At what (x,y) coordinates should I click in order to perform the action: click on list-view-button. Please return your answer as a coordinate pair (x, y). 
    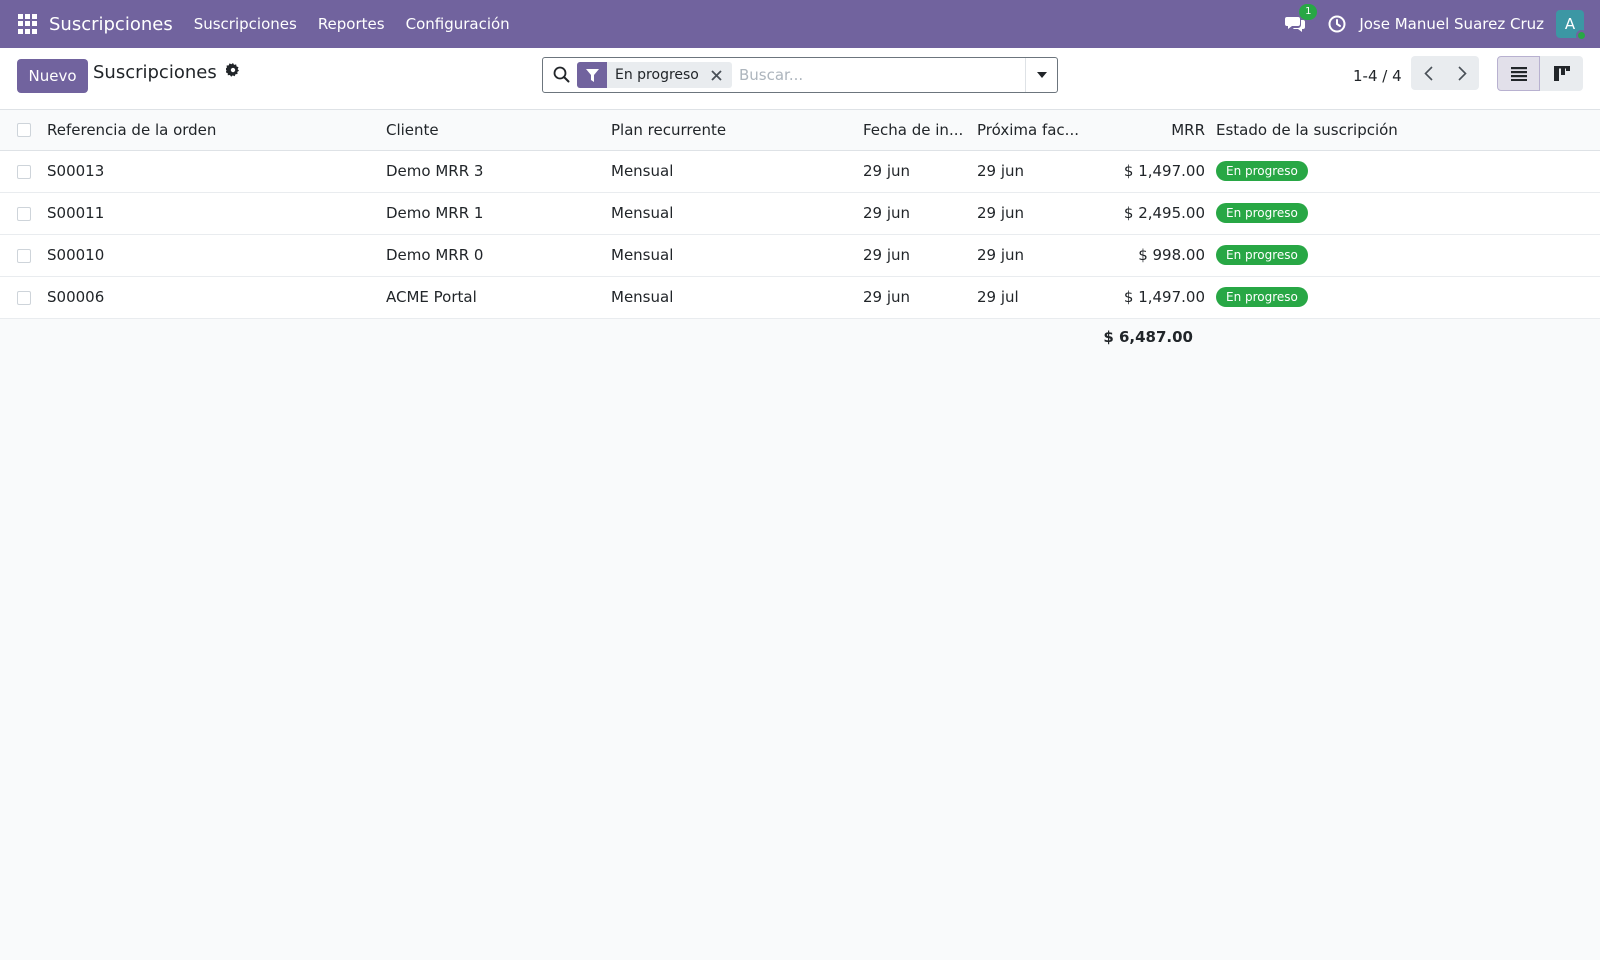
    Looking at the image, I should click on (1518, 73).